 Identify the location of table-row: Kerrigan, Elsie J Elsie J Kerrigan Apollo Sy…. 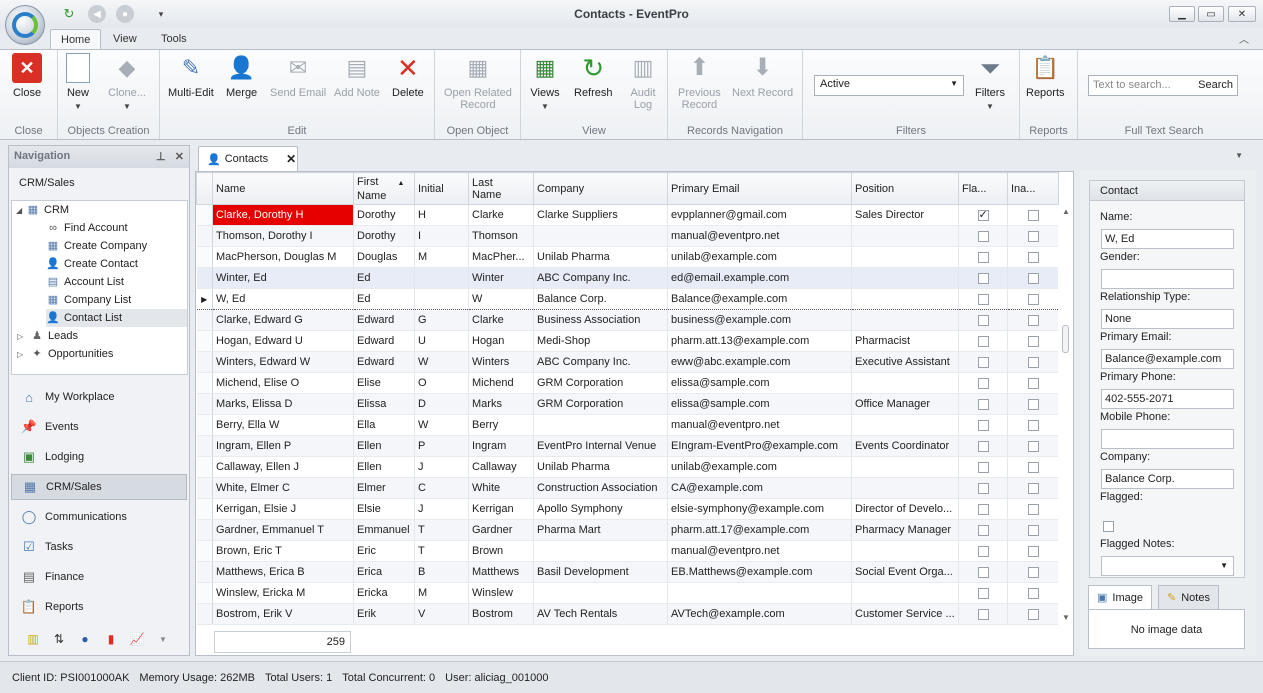
(627, 509).